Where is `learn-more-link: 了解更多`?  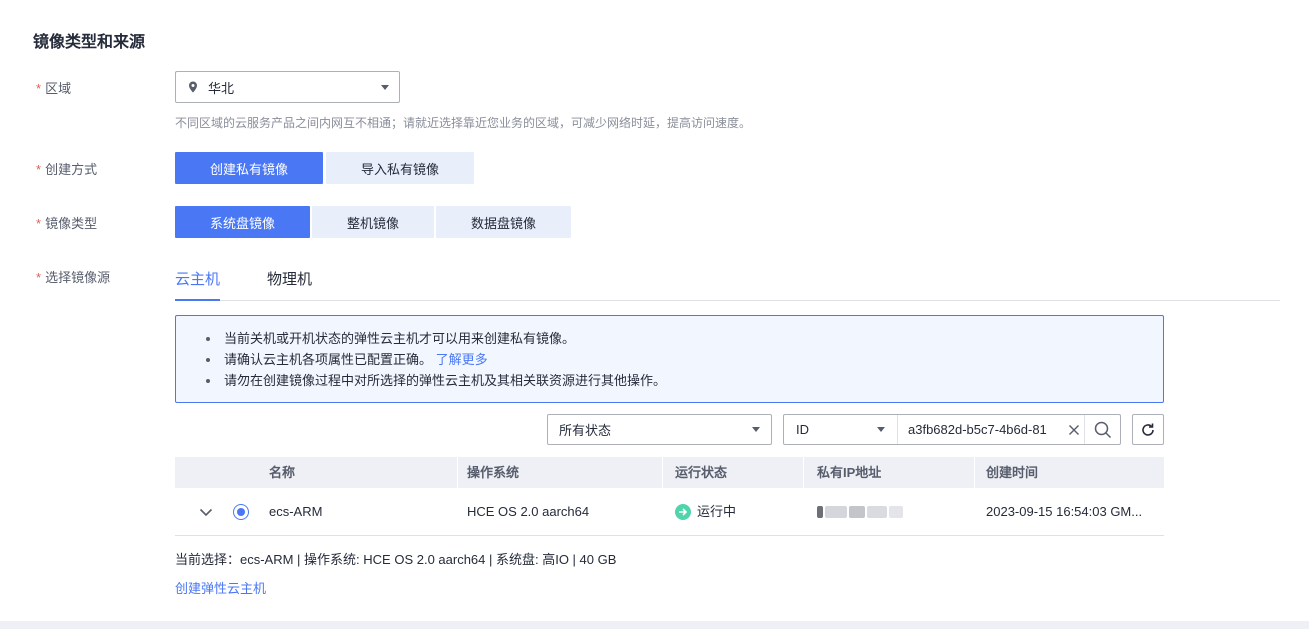 learn-more-link: 了解更多 is located at coordinates (462, 359).